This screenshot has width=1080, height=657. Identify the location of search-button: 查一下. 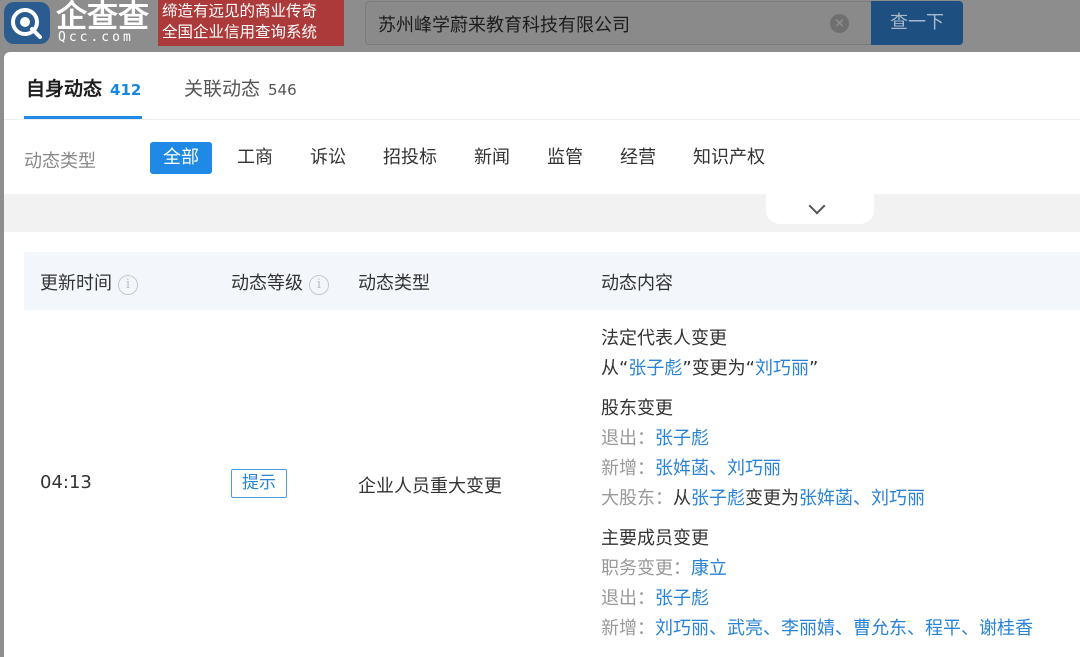
(917, 23).